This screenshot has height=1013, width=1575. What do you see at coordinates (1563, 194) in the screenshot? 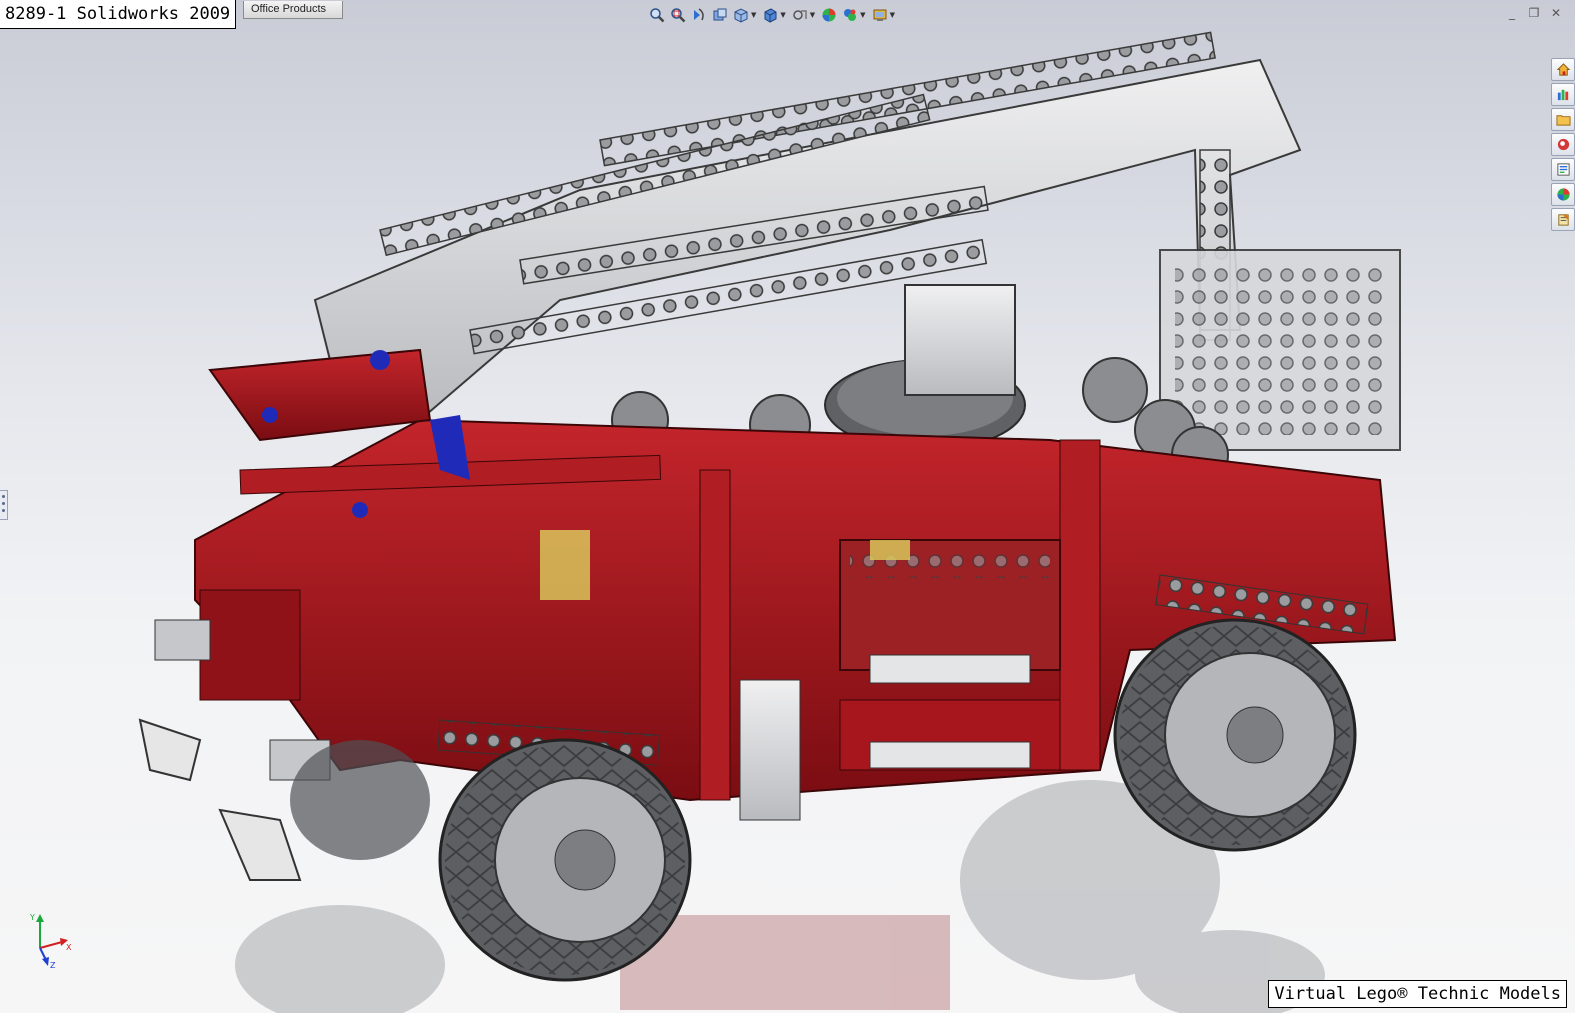
I see `appearances-scenes-icon` at bounding box center [1563, 194].